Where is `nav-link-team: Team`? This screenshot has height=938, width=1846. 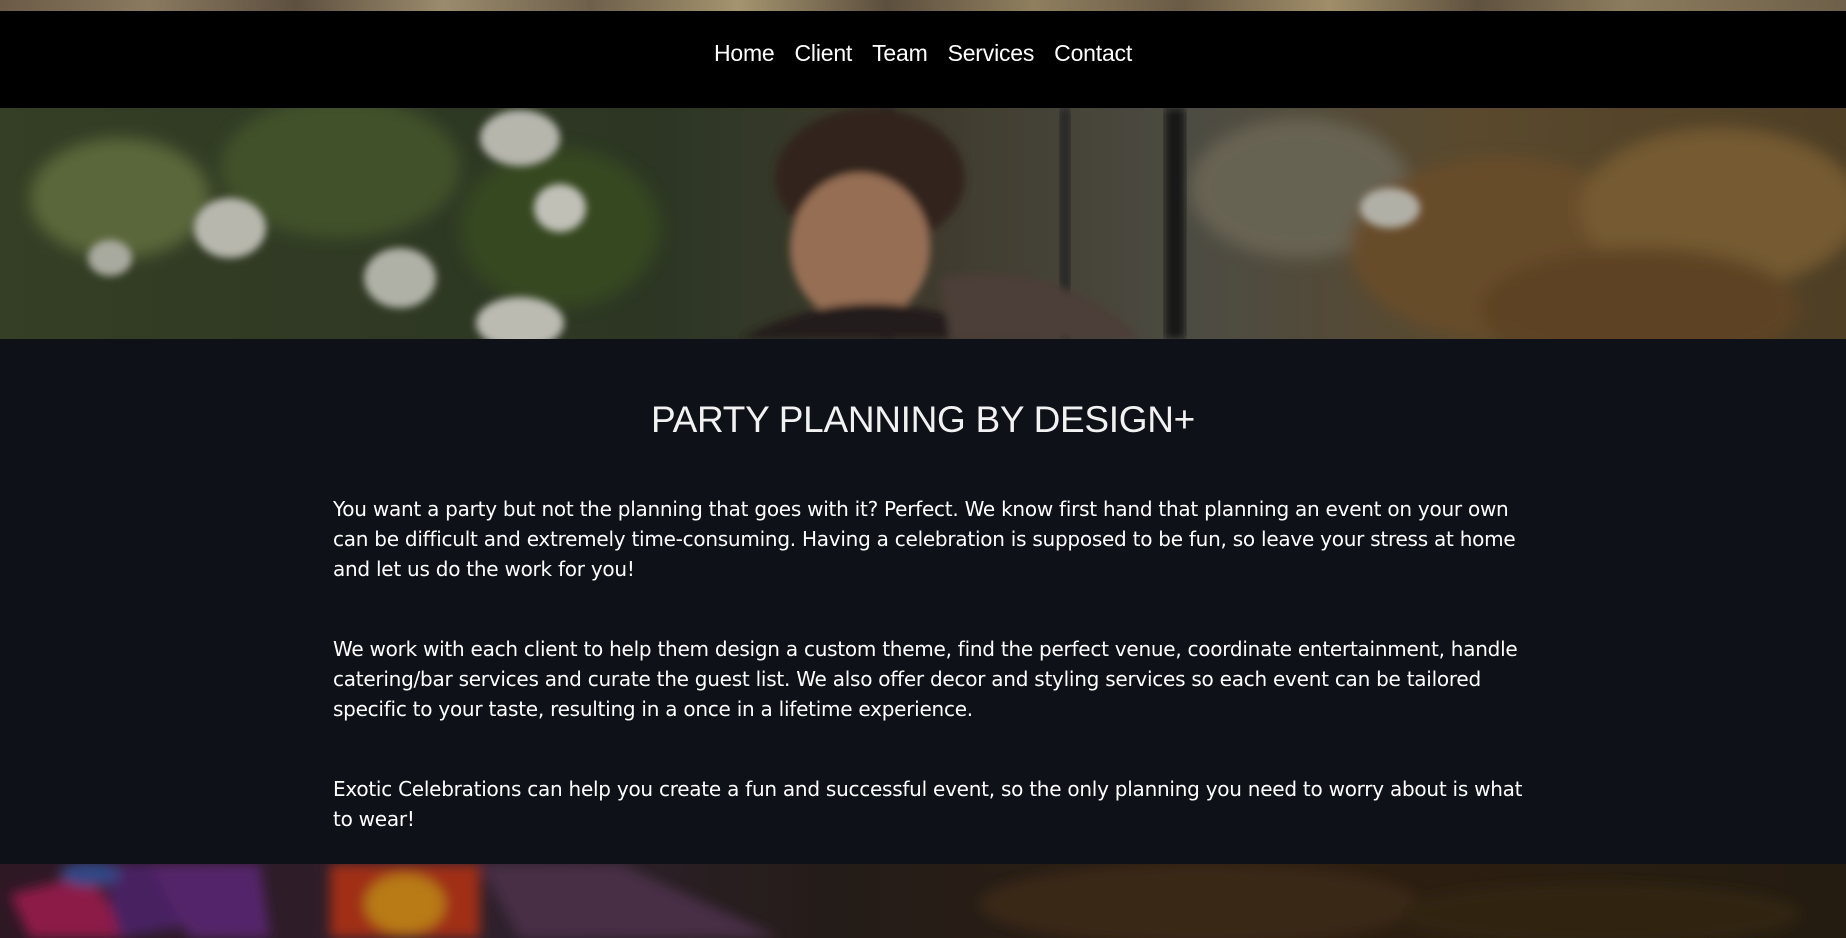
nav-link-team: Team is located at coordinates (900, 53).